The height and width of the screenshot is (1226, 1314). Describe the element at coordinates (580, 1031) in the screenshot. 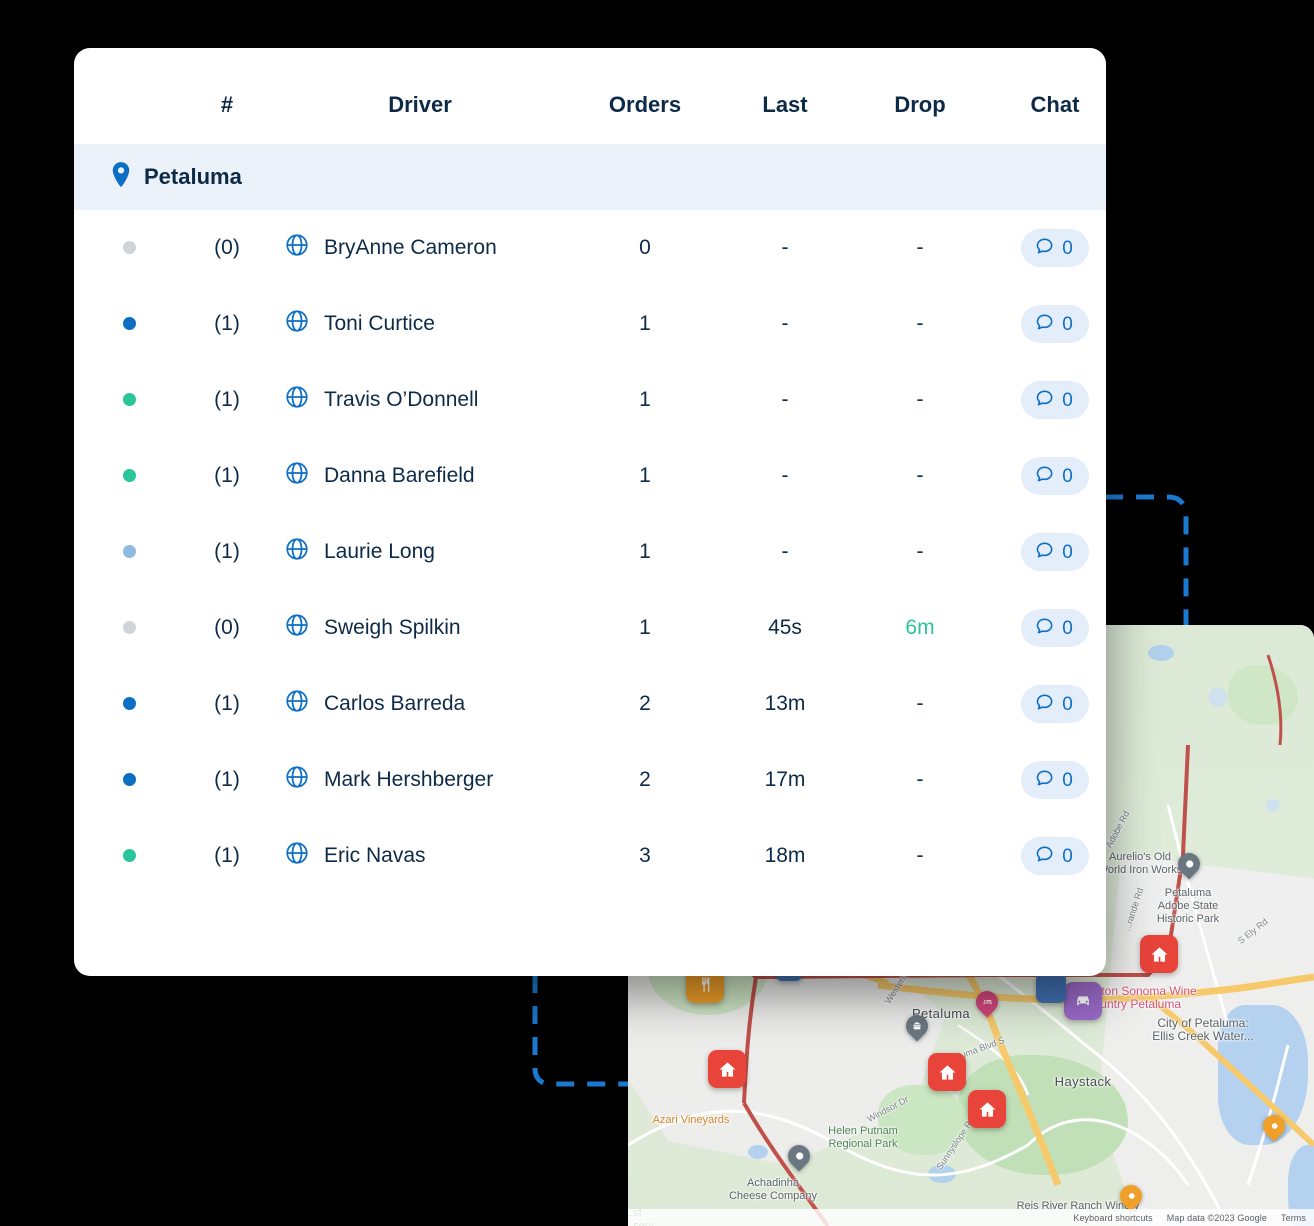

I see `connector-bottom-left` at that location.